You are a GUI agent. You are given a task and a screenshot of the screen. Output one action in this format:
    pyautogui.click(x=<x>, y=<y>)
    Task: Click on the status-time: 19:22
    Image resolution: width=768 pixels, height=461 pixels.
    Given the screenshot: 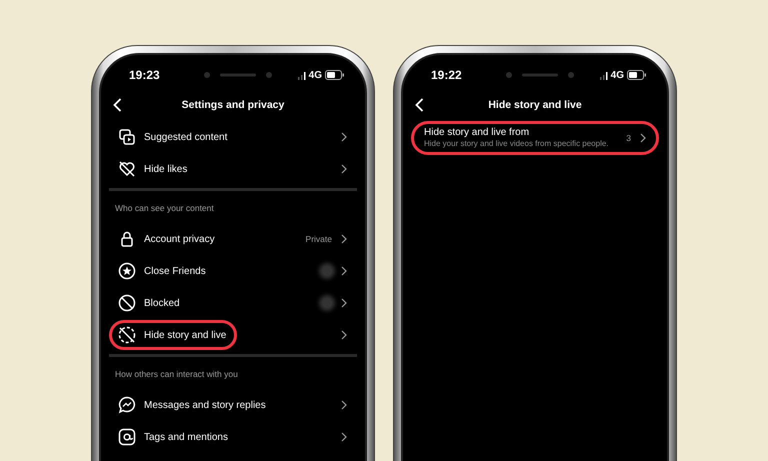 What is the action you would take?
    pyautogui.click(x=446, y=75)
    